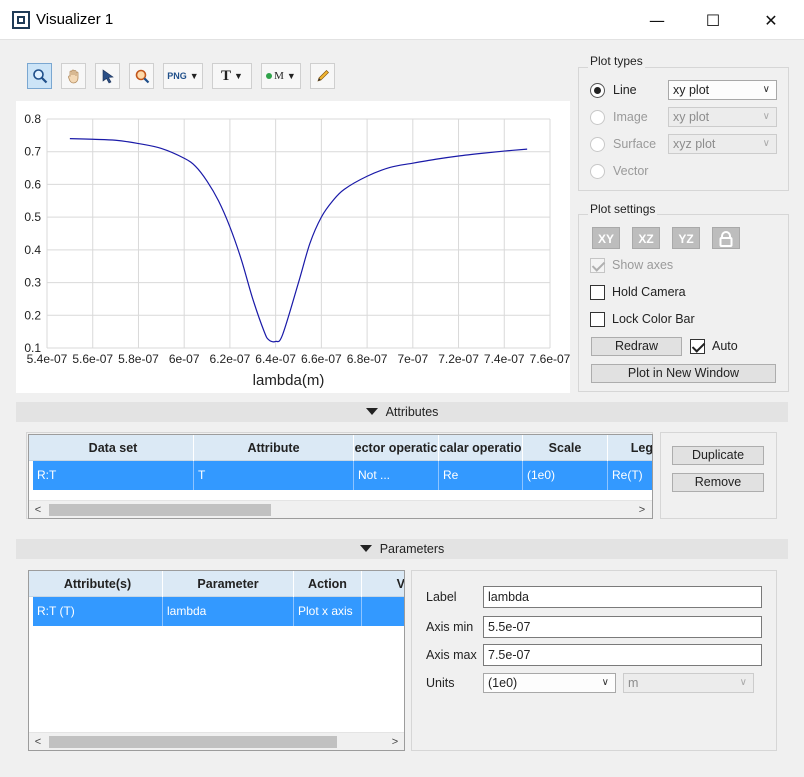 This screenshot has width=804, height=777. I want to click on select-tool-button, so click(107, 76).